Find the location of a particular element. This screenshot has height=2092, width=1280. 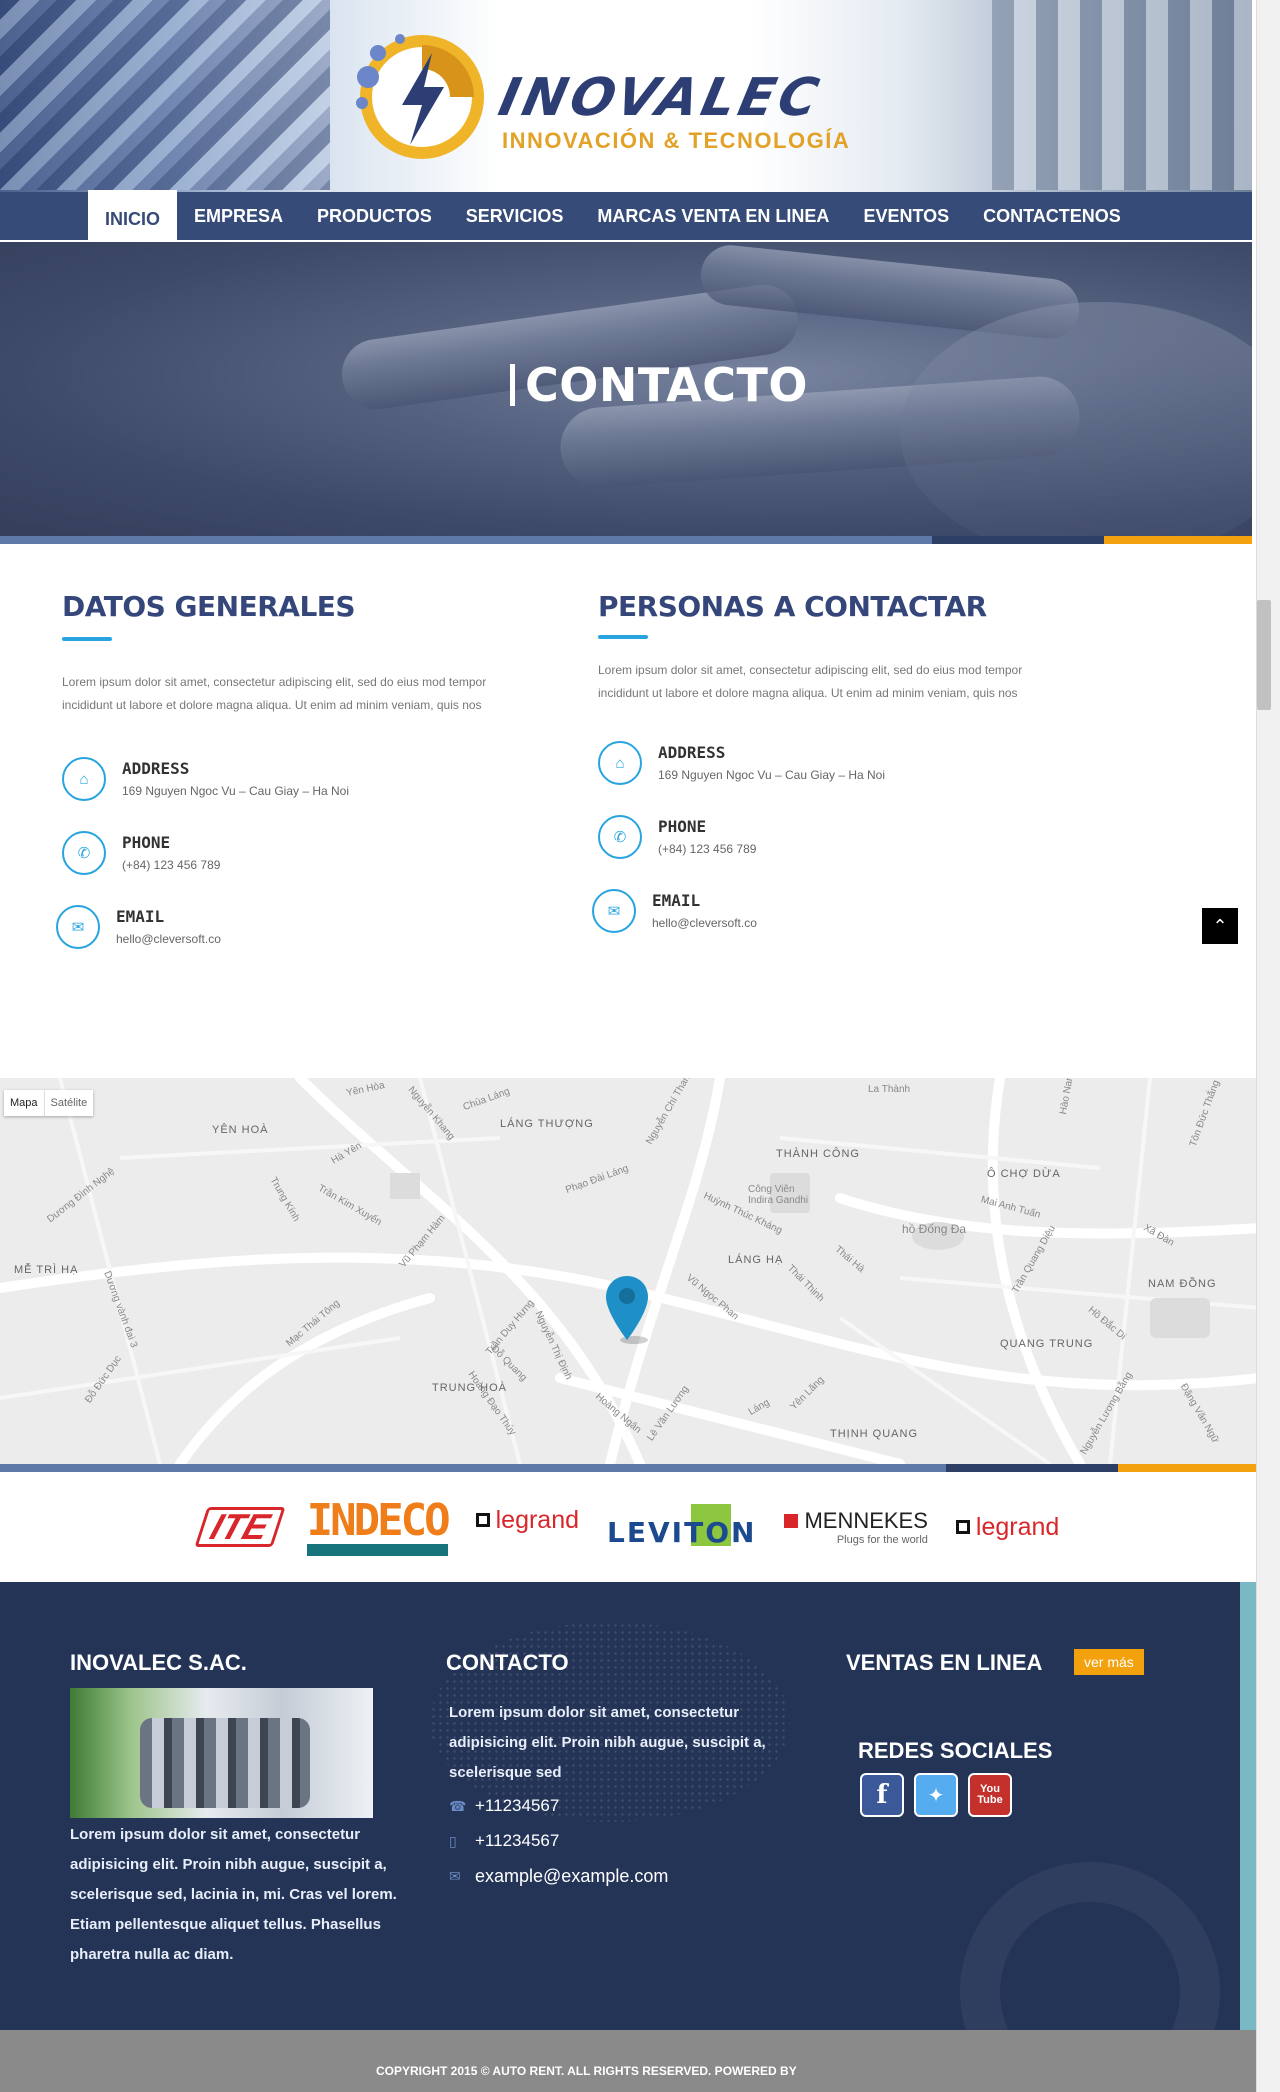

datos-generales-title: DATOS GENERALES is located at coordinates (209, 606).